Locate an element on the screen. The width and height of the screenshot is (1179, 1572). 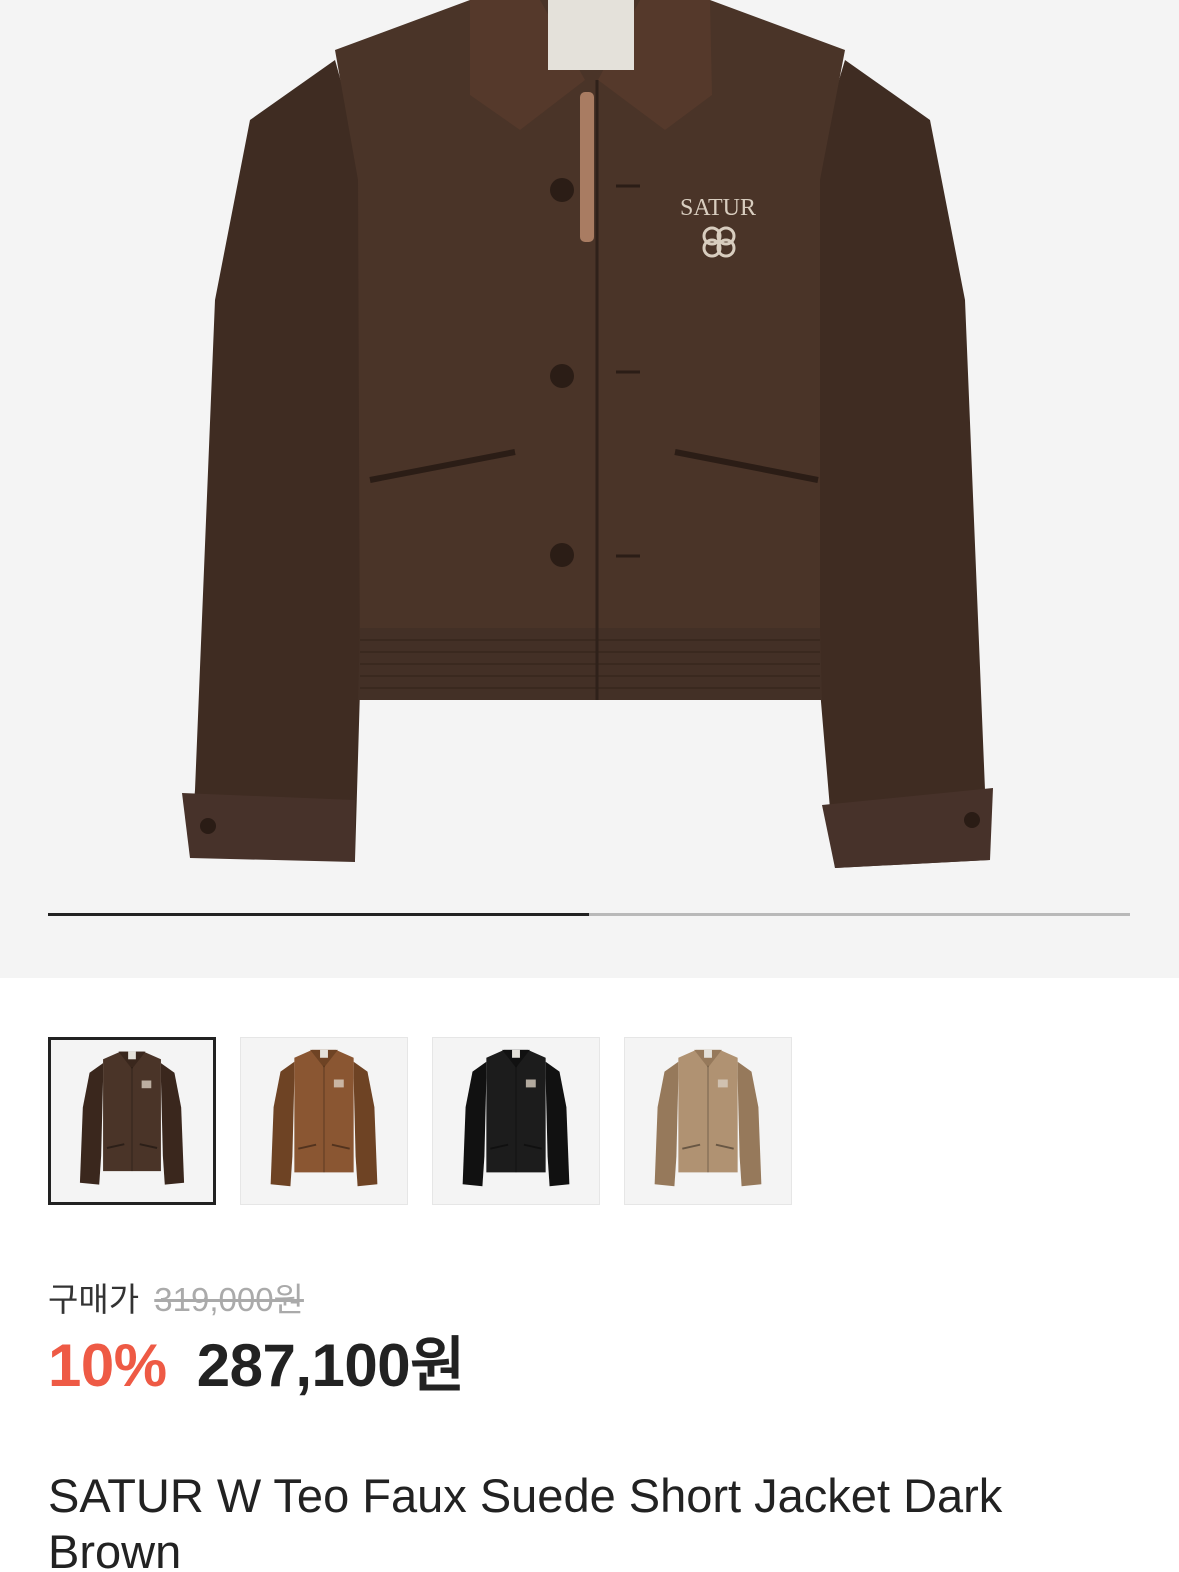
color-thumbnail-black is located at coordinates (516, 1121).